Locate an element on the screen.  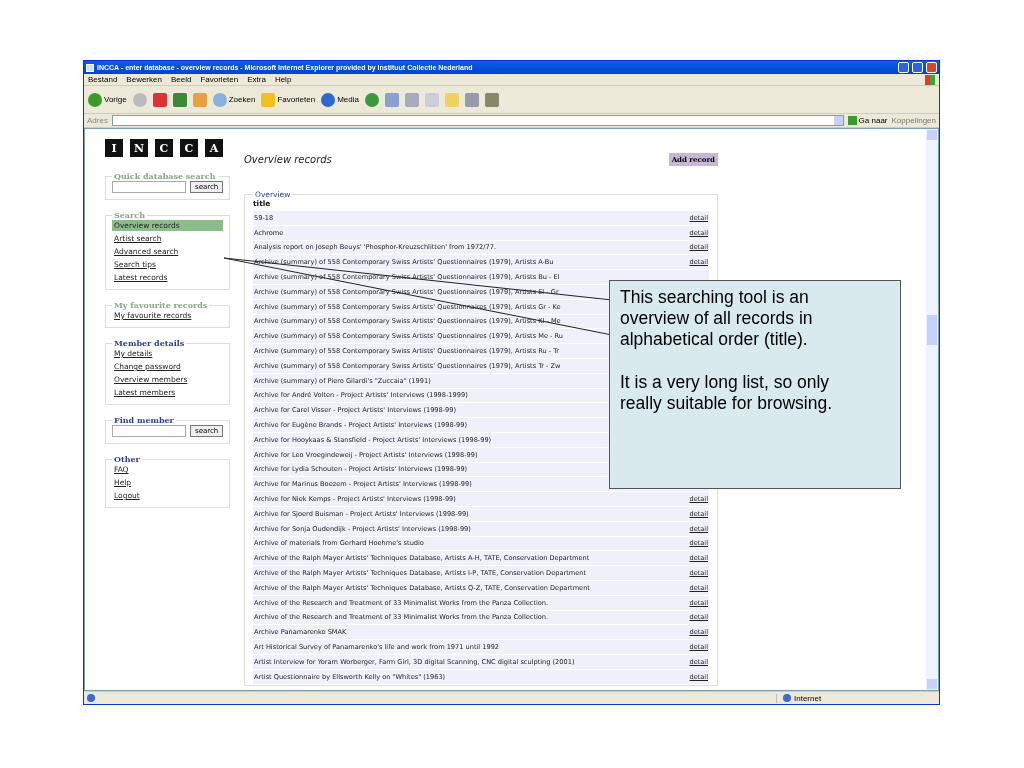
callout-text: This searching tool is an overview of all records in alphabetical order (title). is located at coordinates (717, 318).